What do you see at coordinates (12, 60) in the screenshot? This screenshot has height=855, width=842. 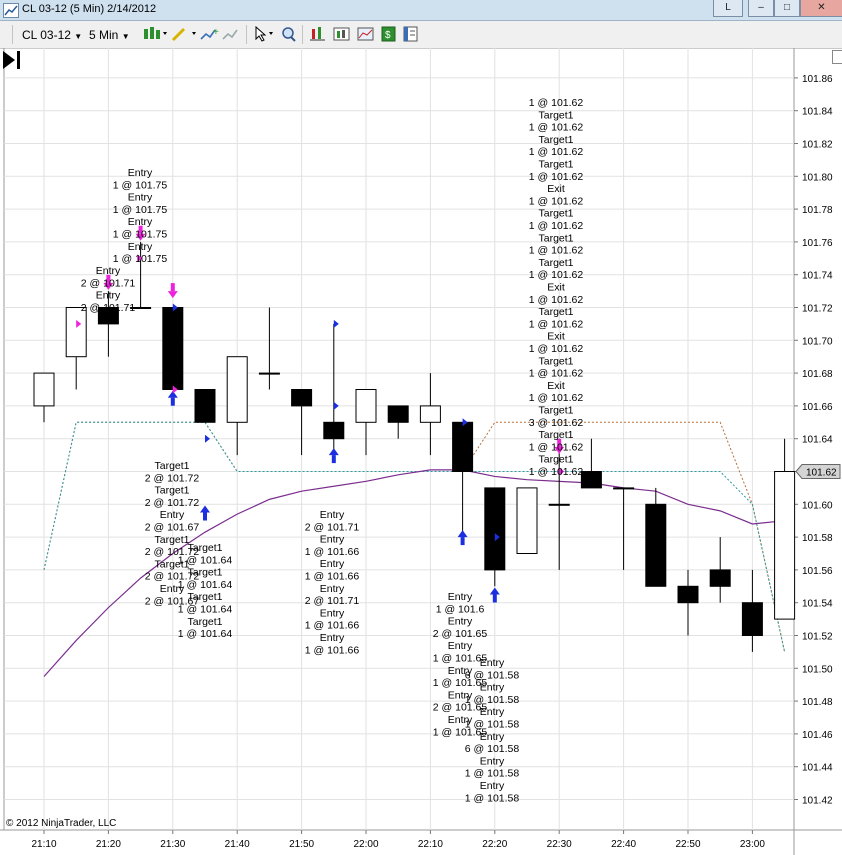 I see `scroll-to-end-icon` at bounding box center [12, 60].